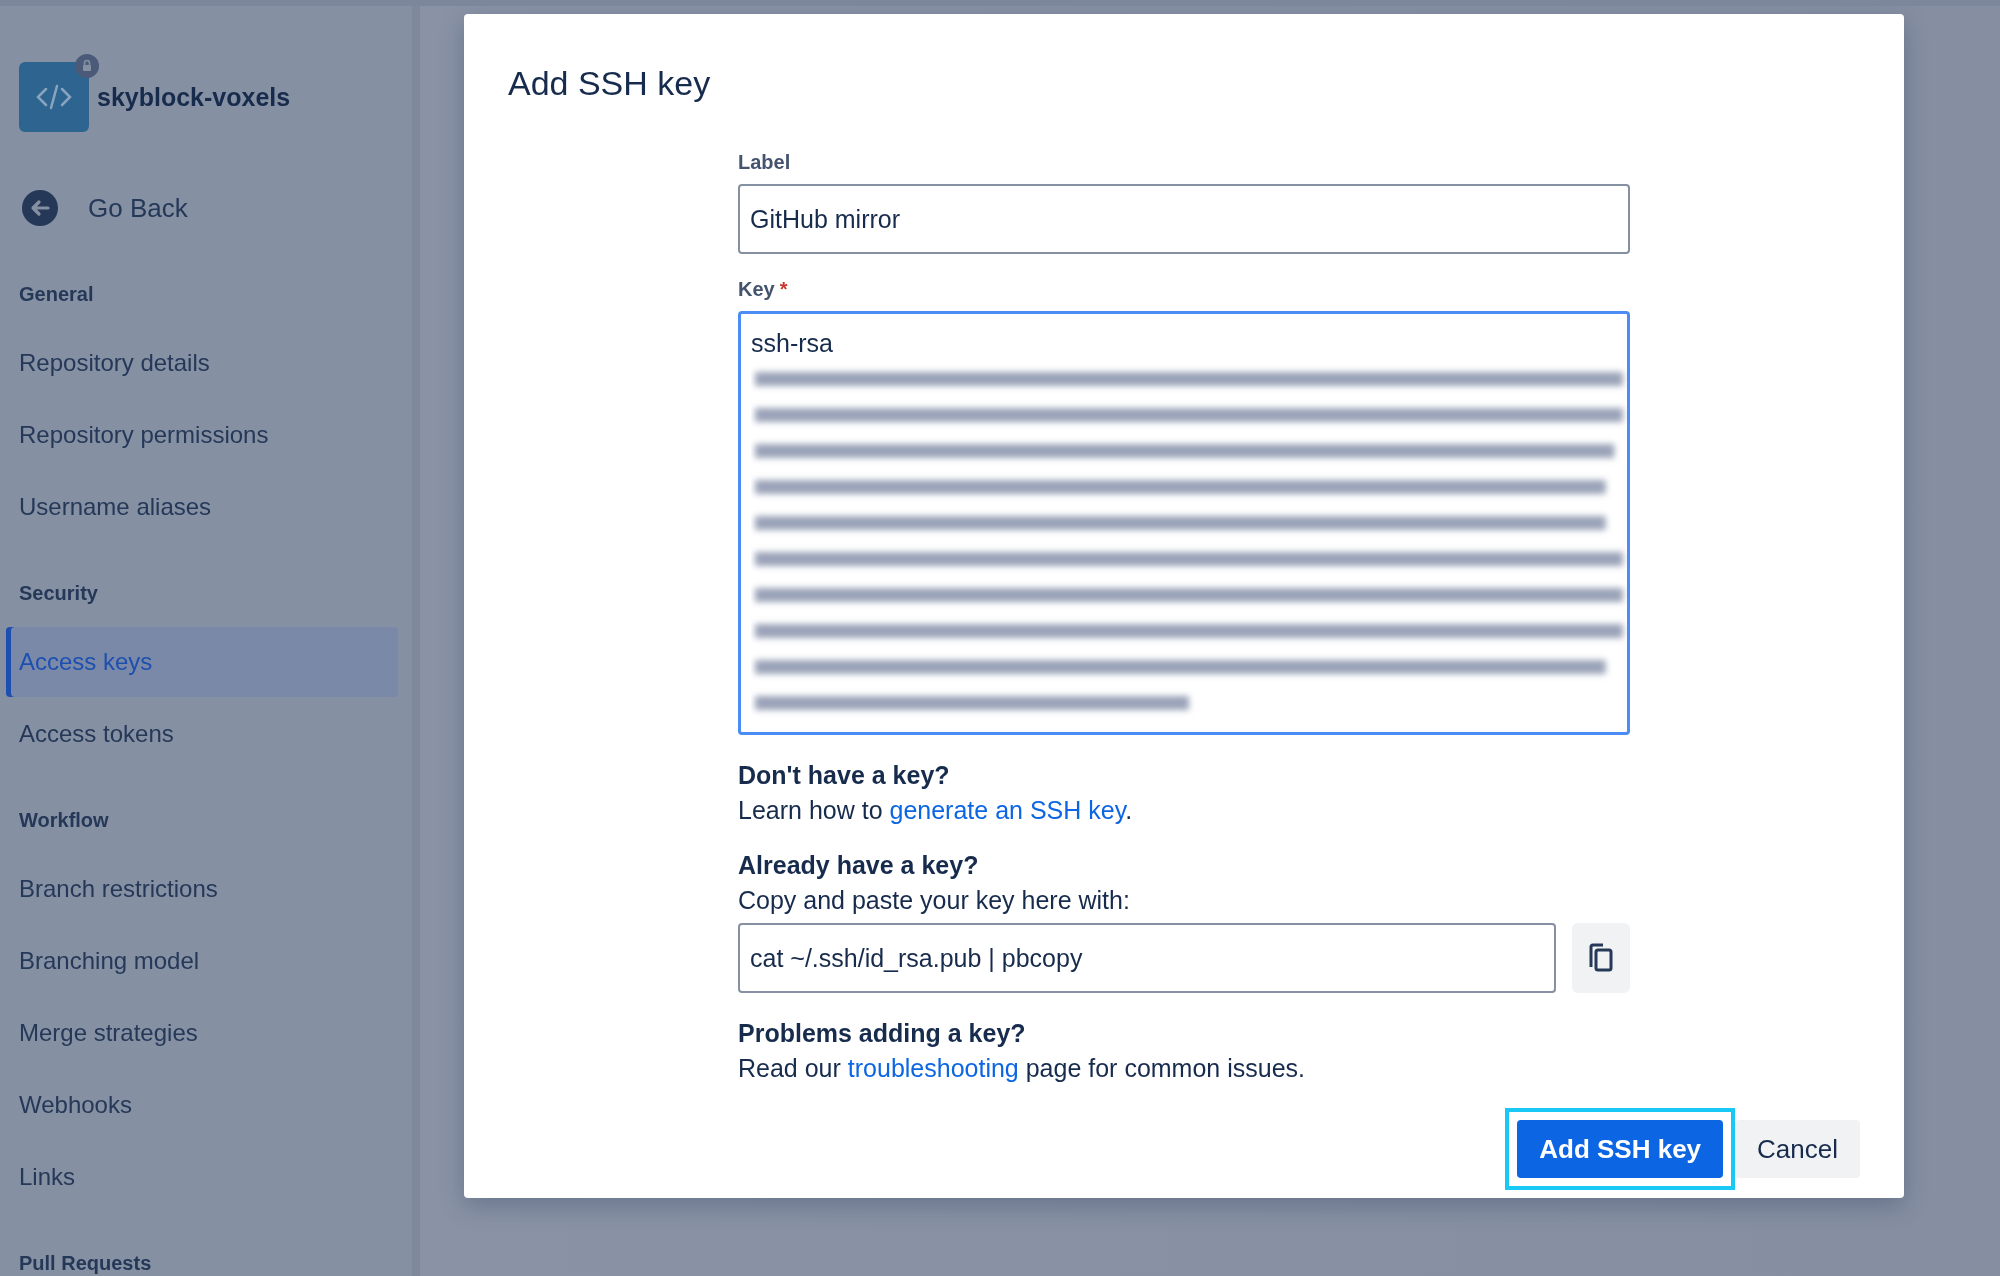  What do you see at coordinates (210, 208) in the screenshot?
I see `go-back-link: Go Back` at bounding box center [210, 208].